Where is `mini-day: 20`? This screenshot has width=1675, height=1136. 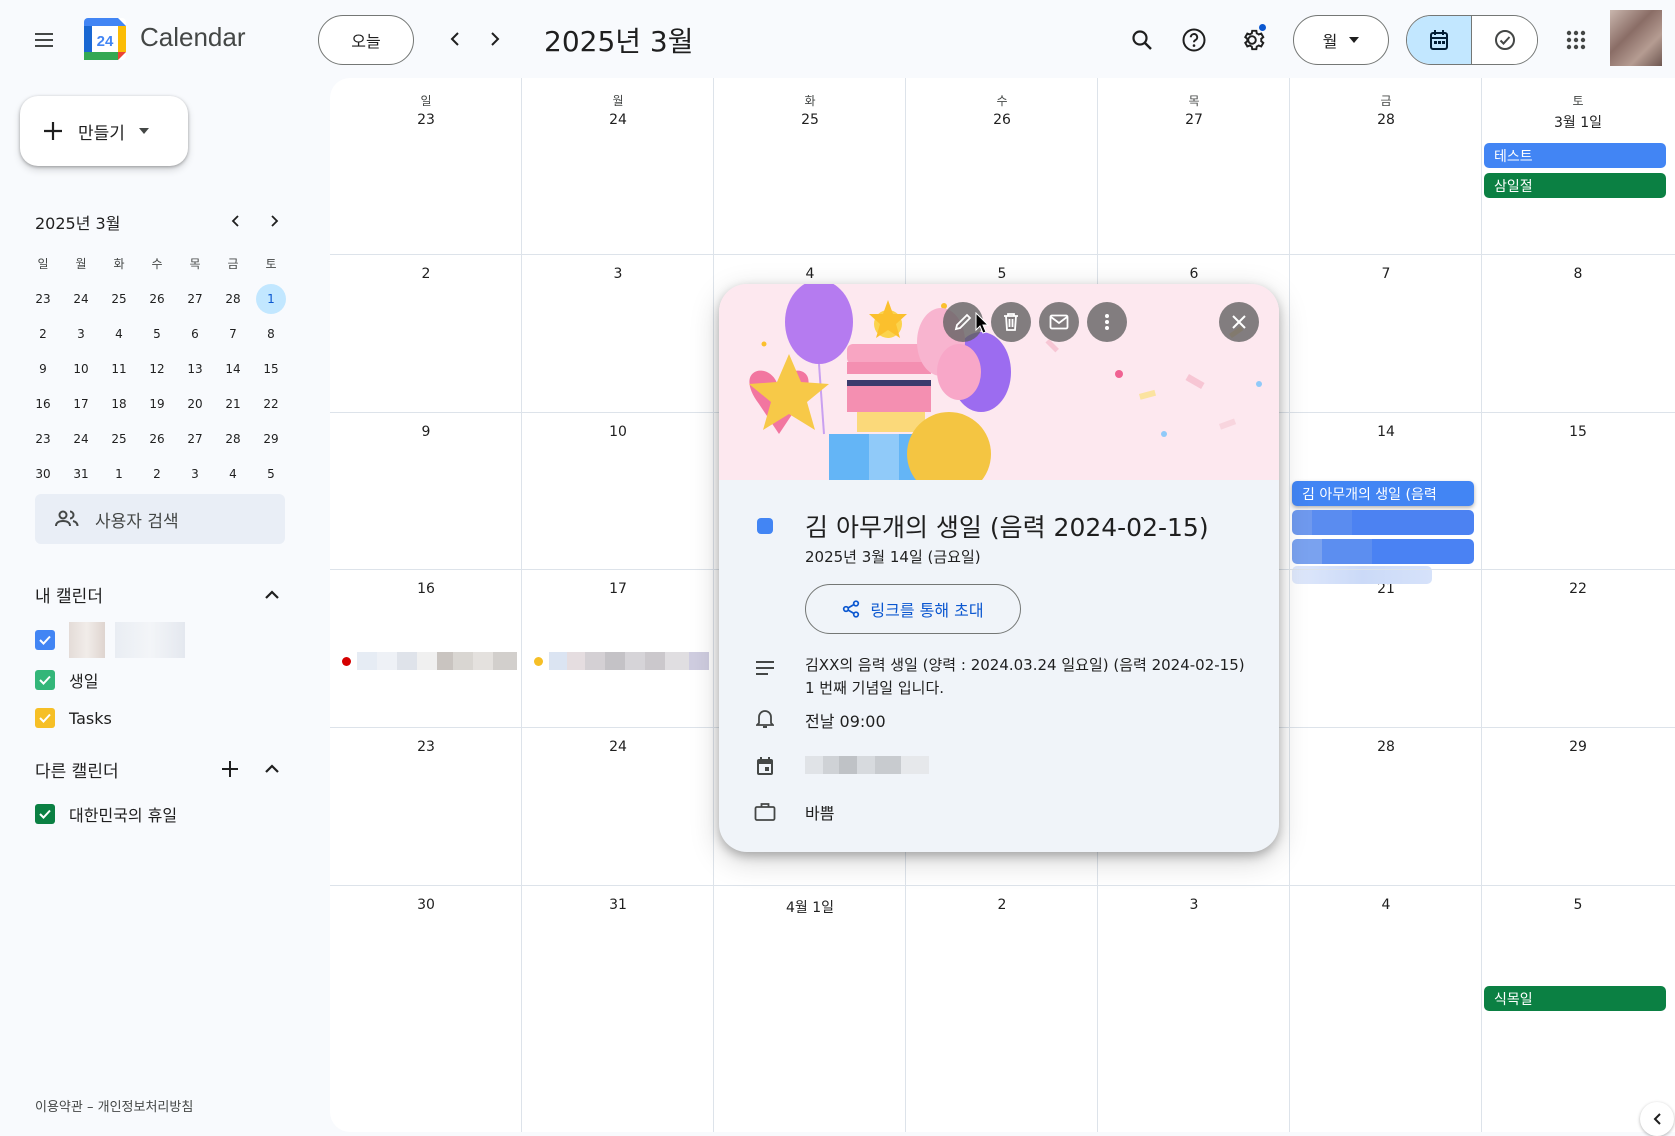 mini-day: 20 is located at coordinates (195, 403).